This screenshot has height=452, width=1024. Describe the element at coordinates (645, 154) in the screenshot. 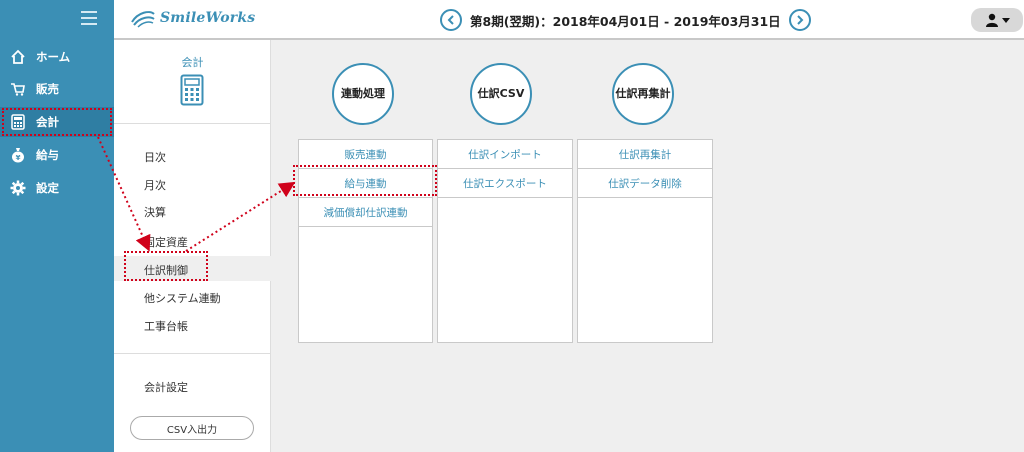

I see `link-journal-recalc: 仕訳再集計` at that location.